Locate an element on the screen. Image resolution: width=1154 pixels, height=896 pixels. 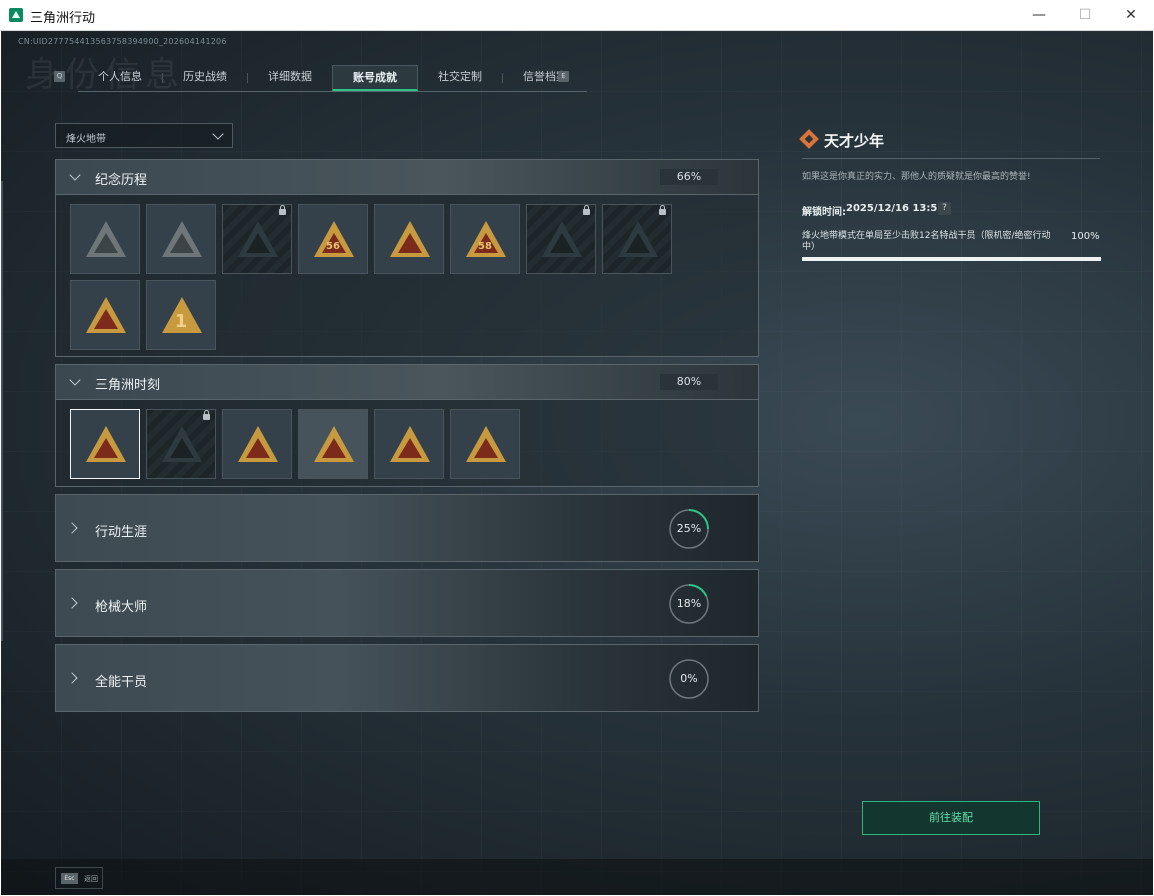
badge-grid: 56 58 1 is located at coordinates (407, 276).